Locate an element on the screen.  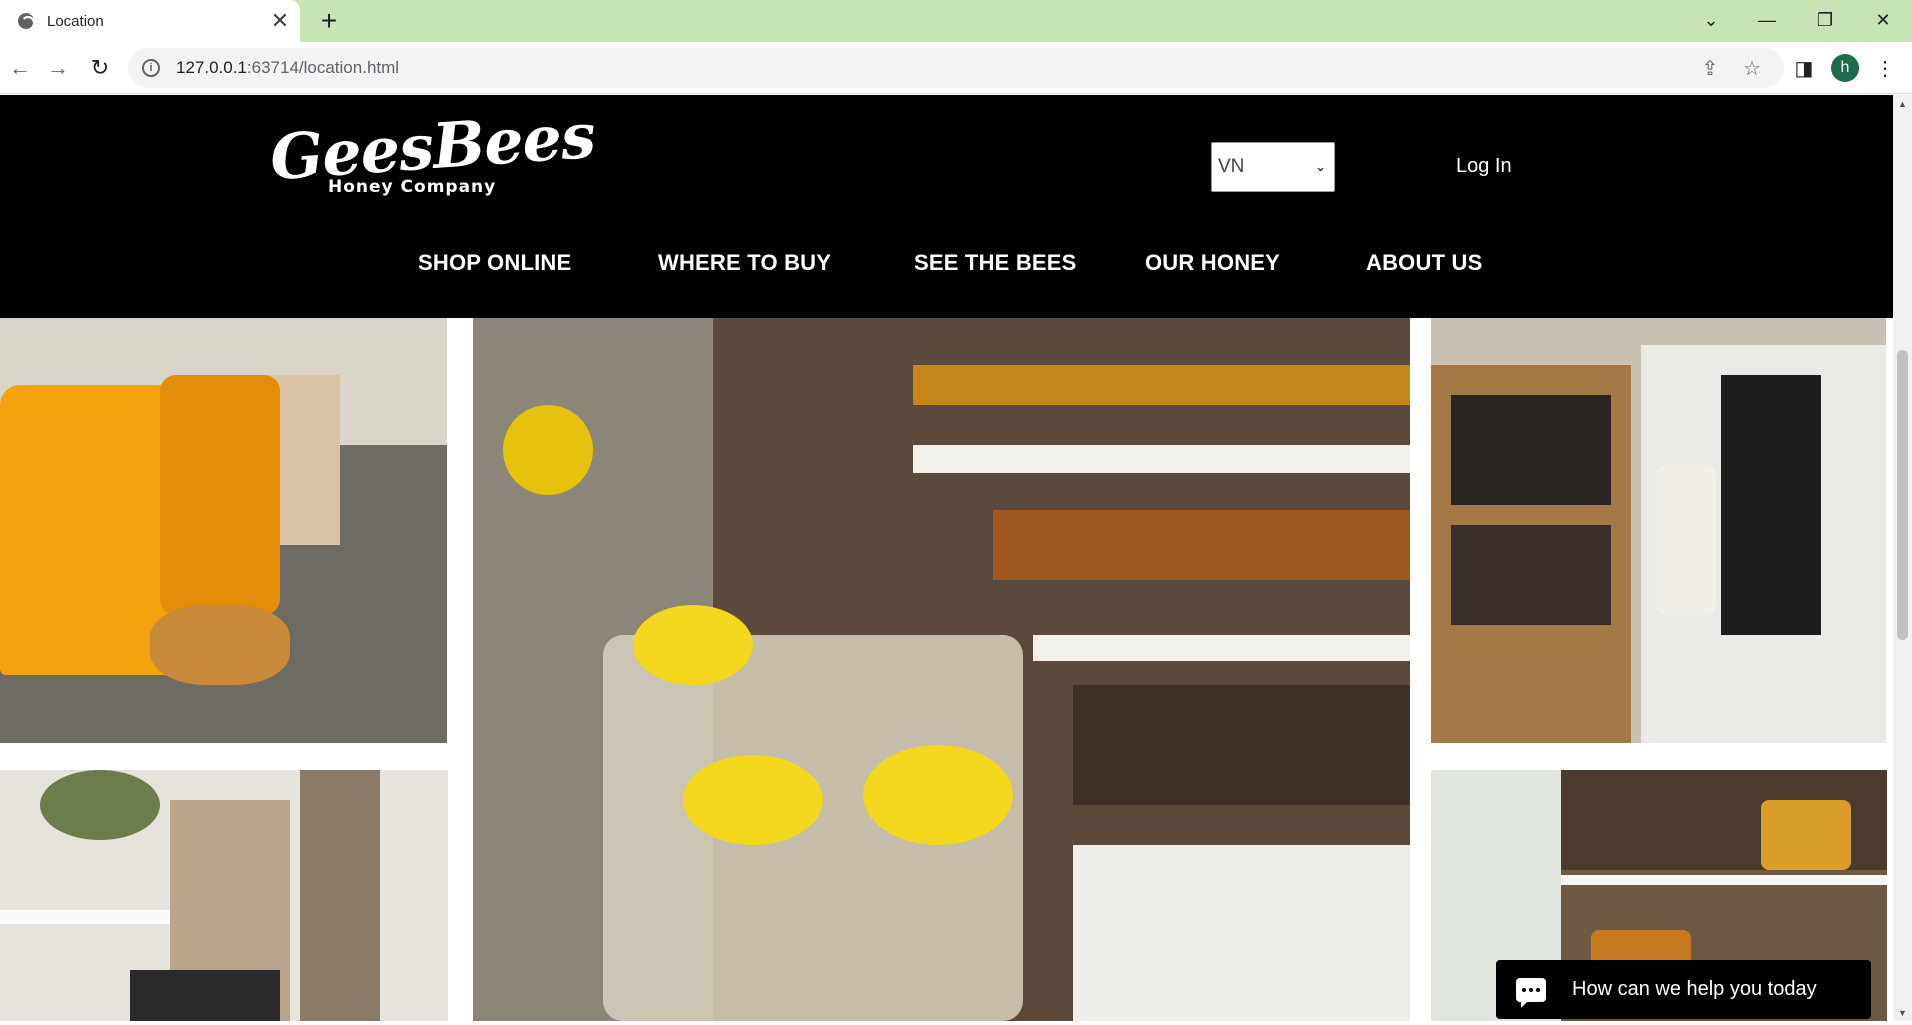
photo-shelves is located at coordinates (1658, 524).